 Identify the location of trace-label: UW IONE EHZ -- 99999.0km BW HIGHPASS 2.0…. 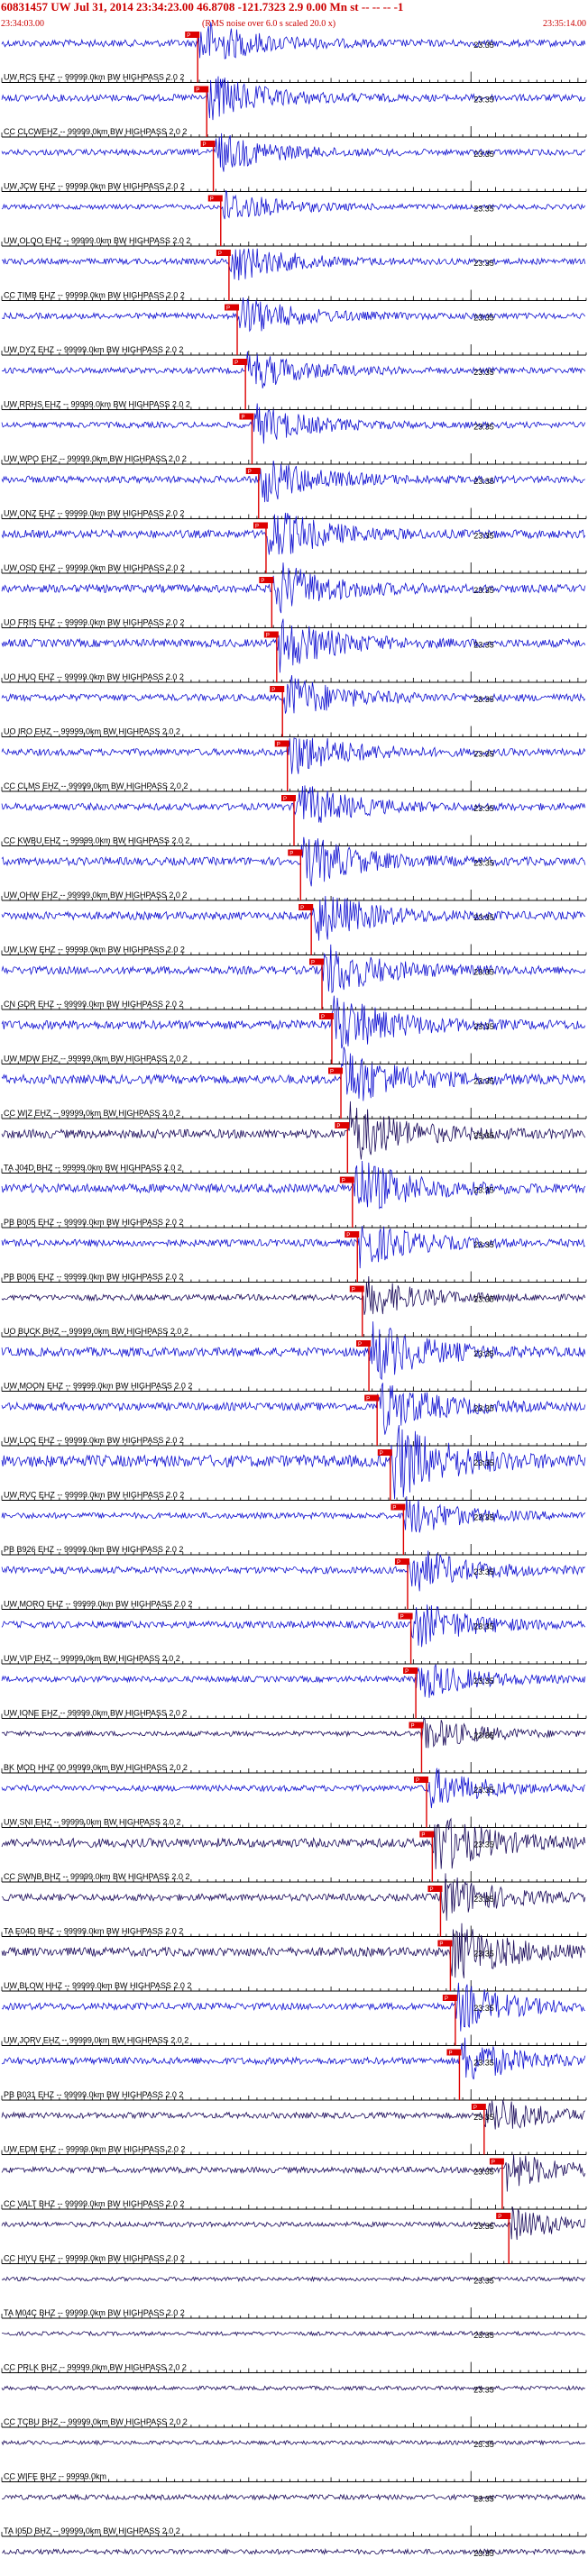
(95, 1713).